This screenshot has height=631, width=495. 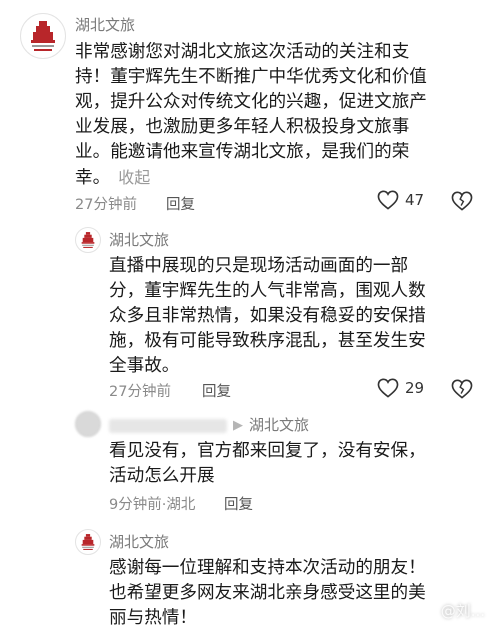 I want to click on comment-line: 施，极有可能导致秩序混乱，甚至发生安, so click(x=267, y=341).